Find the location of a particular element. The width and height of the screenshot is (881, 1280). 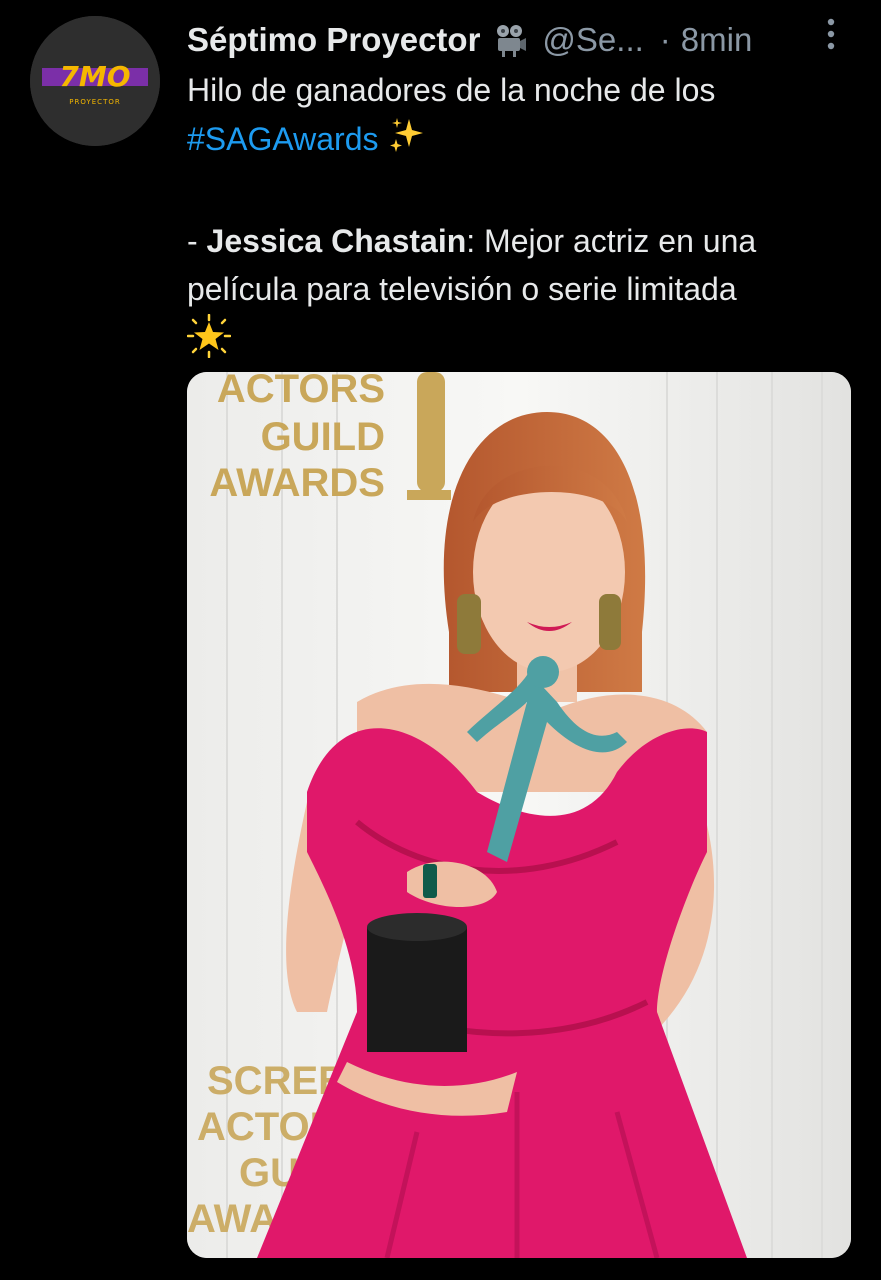

glowing-star-icon is located at coordinates (209, 342).